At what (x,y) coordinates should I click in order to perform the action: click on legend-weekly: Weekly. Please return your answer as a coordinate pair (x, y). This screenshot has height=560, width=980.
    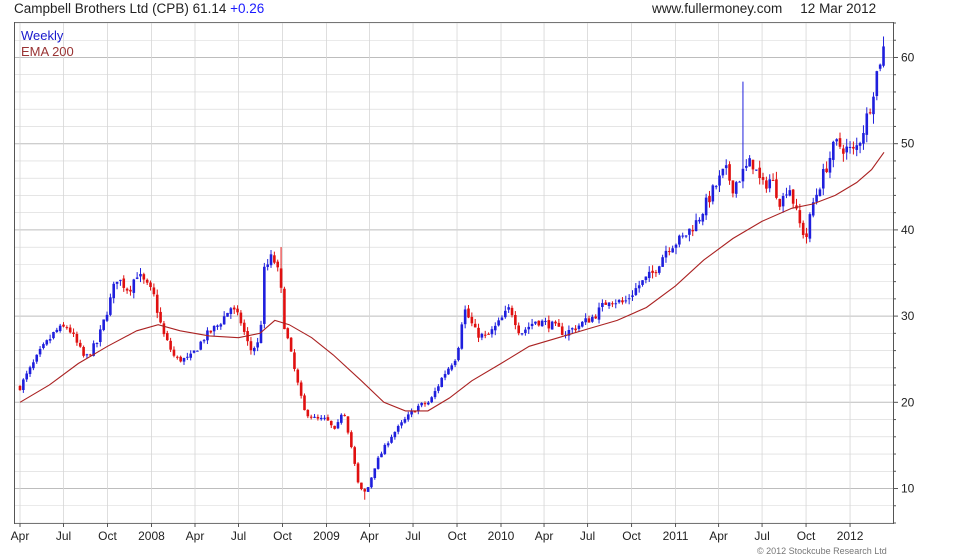
    Looking at the image, I should click on (42, 35).